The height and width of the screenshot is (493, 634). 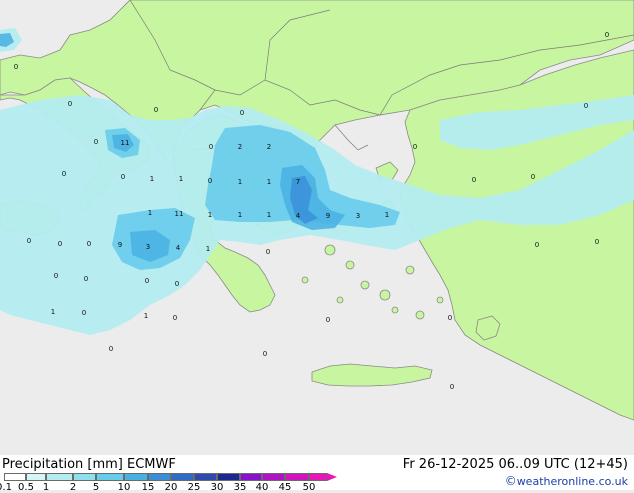 What do you see at coordinates (171, 487) in the screenshot?
I see `legend-level-label: 20` at bounding box center [171, 487].